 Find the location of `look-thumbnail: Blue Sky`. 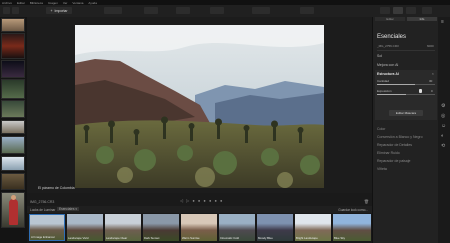

look-thumbnail: Blue Sky is located at coordinates (352, 227).